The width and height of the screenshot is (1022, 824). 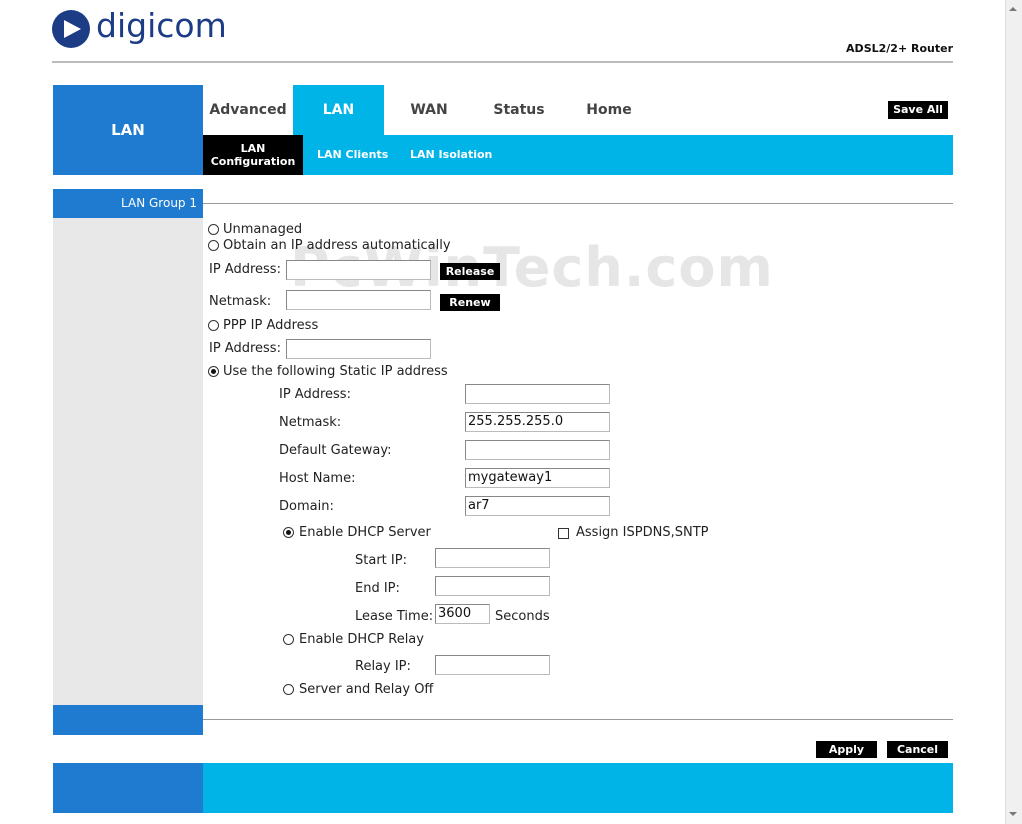 What do you see at coordinates (470, 271) in the screenshot?
I see `release-button: Release` at bounding box center [470, 271].